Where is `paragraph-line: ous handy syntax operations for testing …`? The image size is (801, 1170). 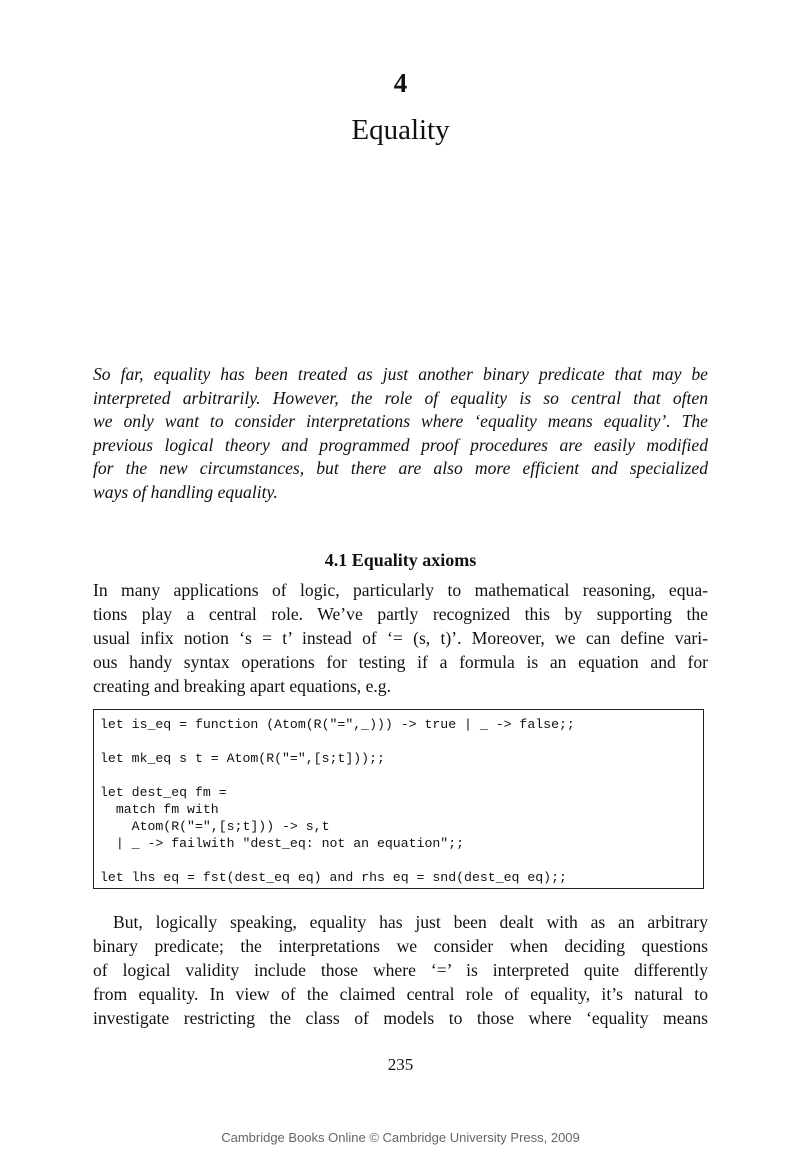
paragraph-line: ous handy syntax operations for testing … is located at coordinates (400, 662).